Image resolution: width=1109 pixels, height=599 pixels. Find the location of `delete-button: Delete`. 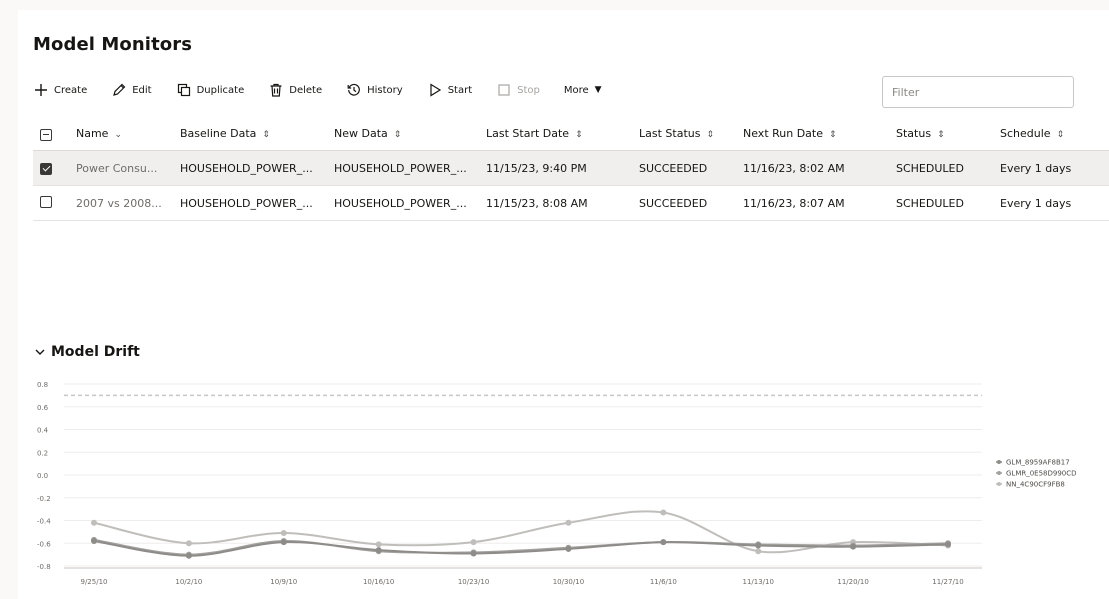

delete-button: Delete is located at coordinates (295, 90).